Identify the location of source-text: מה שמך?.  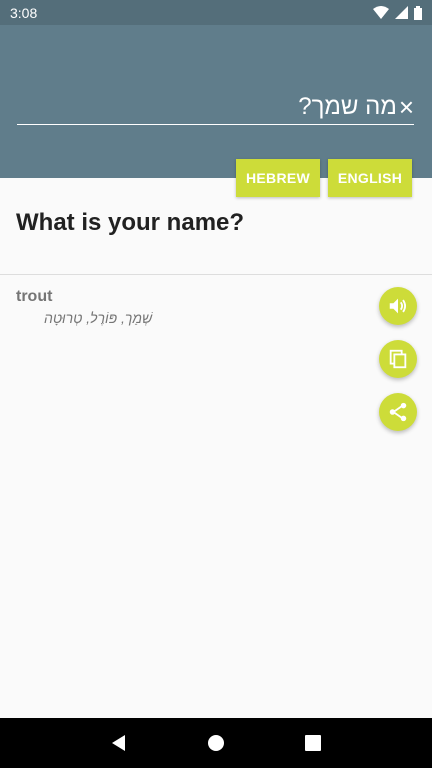
(347, 107).